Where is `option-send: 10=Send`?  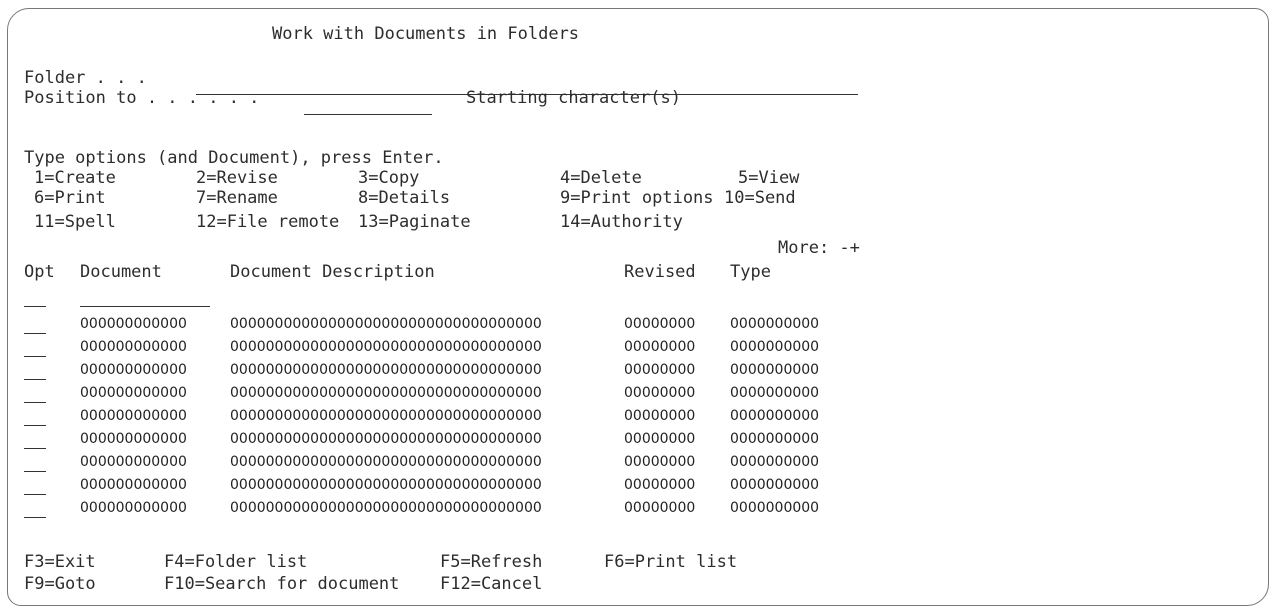
option-send: 10=Send is located at coordinates (760, 198).